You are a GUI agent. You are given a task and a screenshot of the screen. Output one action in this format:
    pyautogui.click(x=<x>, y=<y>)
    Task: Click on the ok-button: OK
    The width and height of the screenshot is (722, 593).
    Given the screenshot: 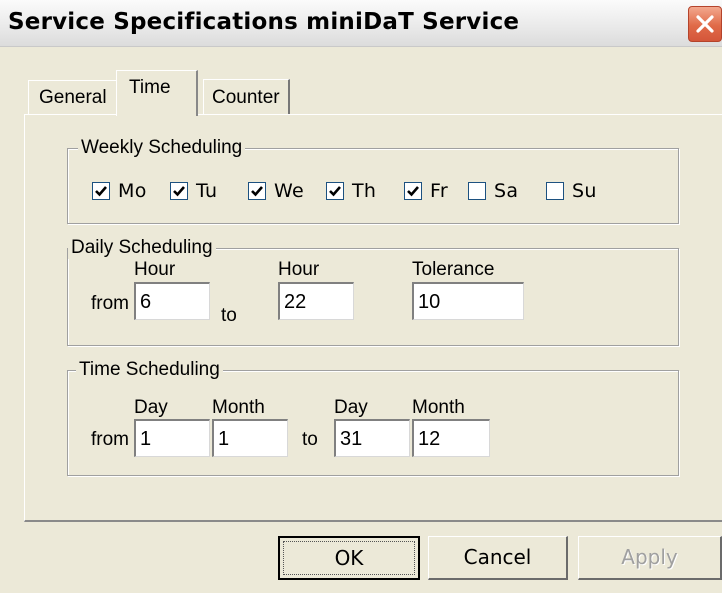 What is the action you would take?
    pyautogui.click(x=349, y=558)
    